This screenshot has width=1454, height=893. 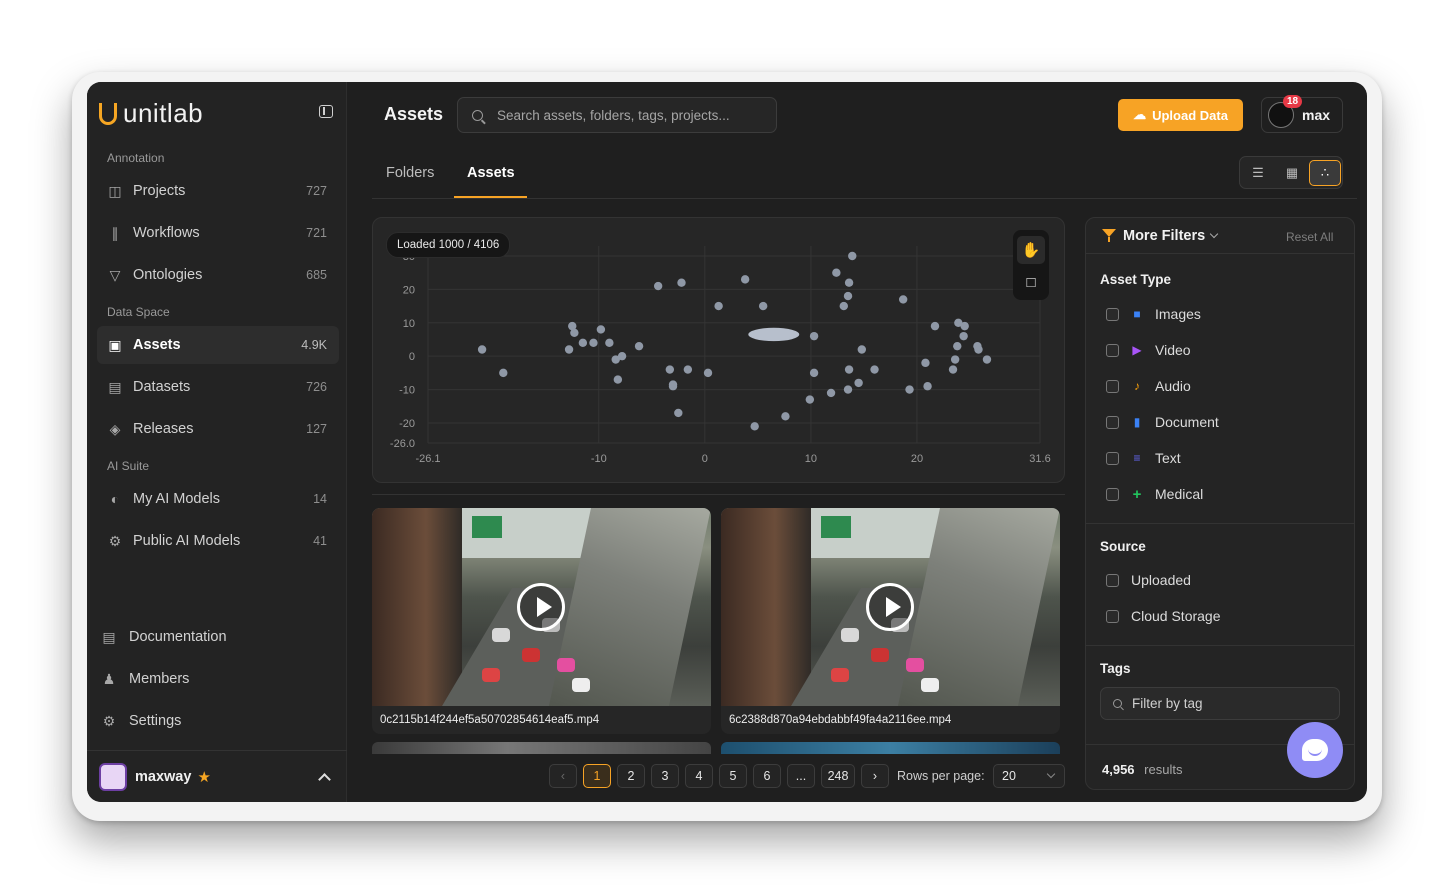 I want to click on gear-icon: ⚙, so click(x=109, y=720).